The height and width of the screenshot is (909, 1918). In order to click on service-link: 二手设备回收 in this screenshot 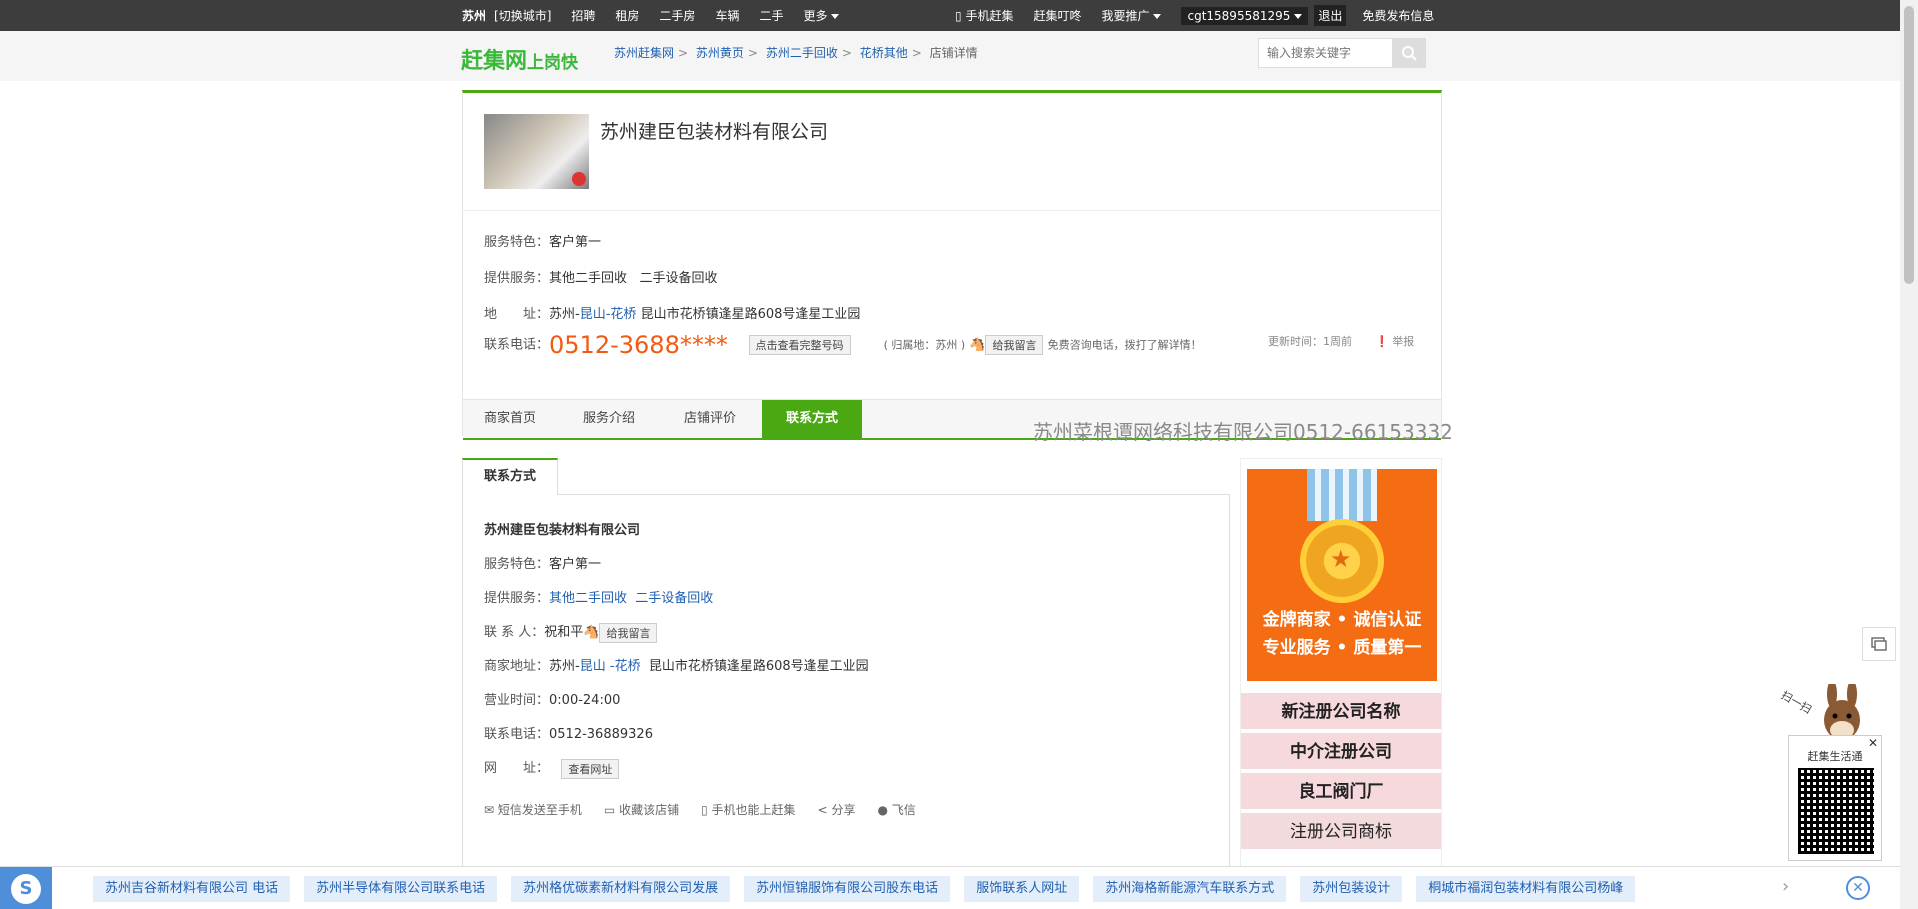, I will do `click(674, 598)`.